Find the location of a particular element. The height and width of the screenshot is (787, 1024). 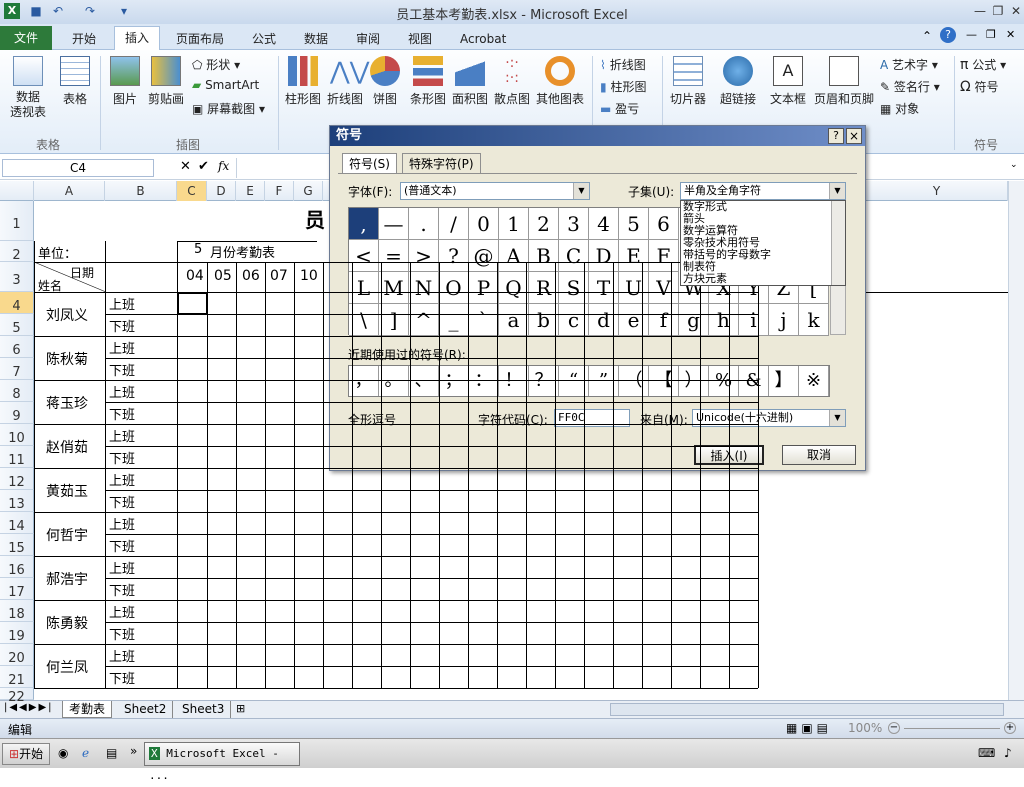

symbol-cell: @ is located at coordinates (484, 256).